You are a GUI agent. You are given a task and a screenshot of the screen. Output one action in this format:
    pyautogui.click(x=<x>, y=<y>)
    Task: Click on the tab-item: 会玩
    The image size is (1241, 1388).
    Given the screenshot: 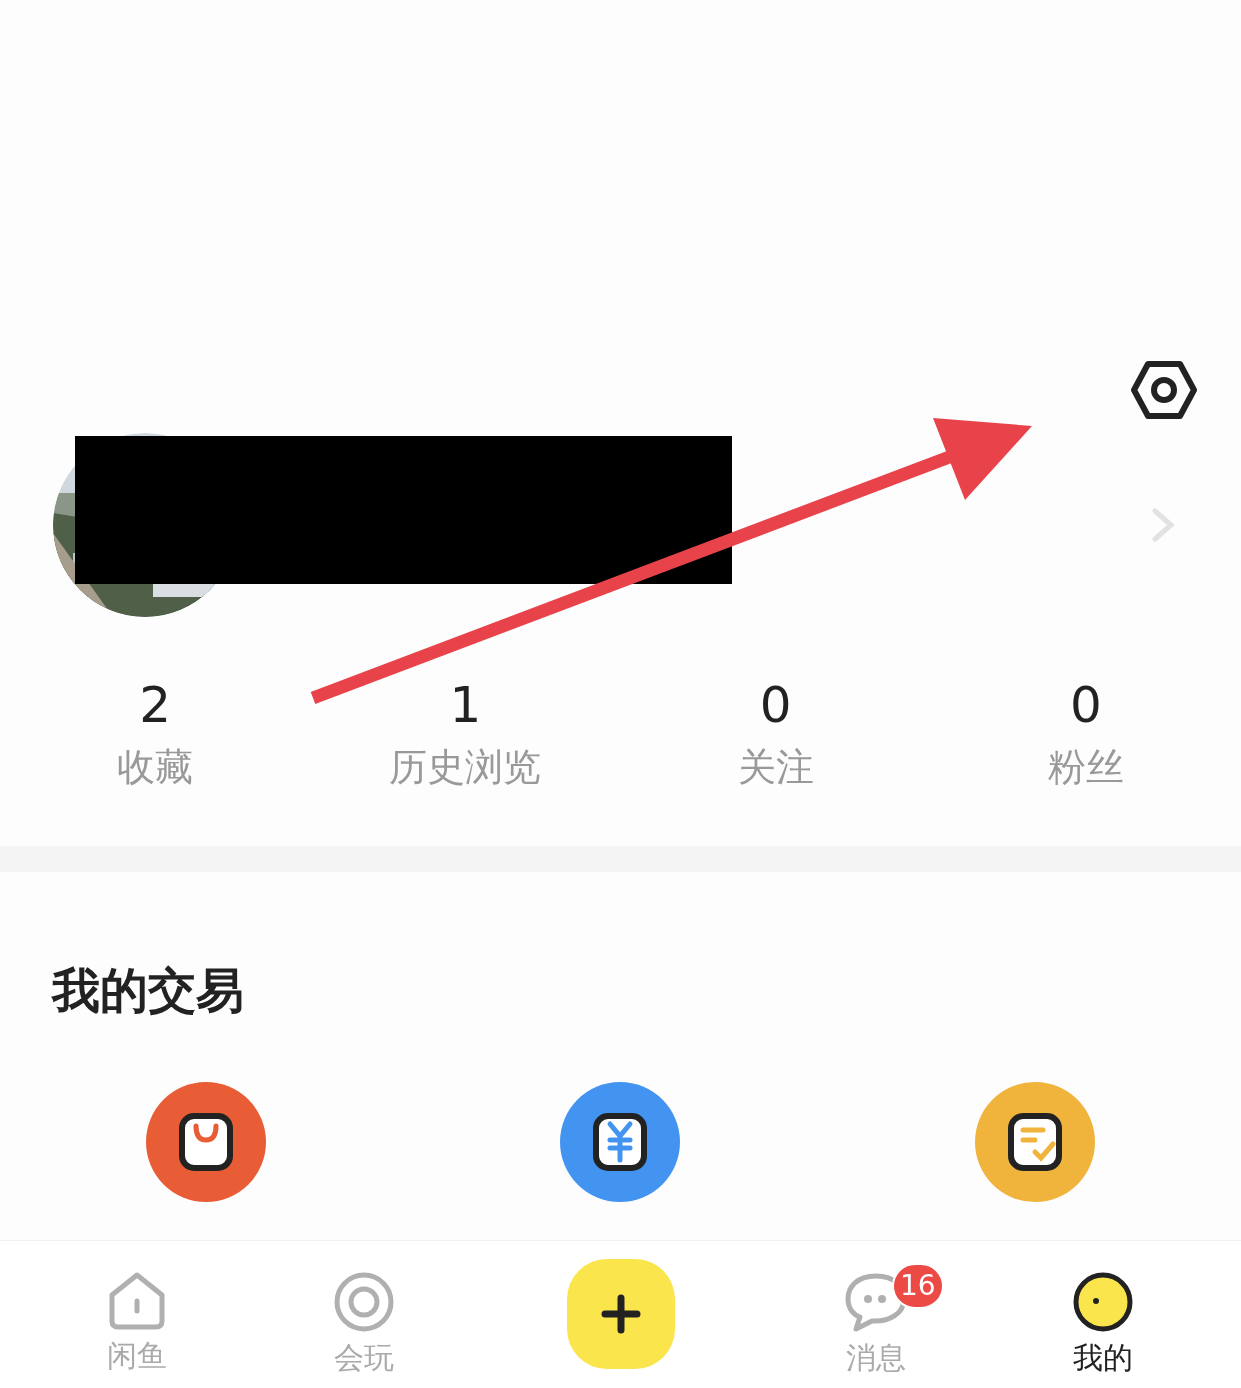 What is the action you would take?
    pyautogui.click(x=364, y=1307)
    